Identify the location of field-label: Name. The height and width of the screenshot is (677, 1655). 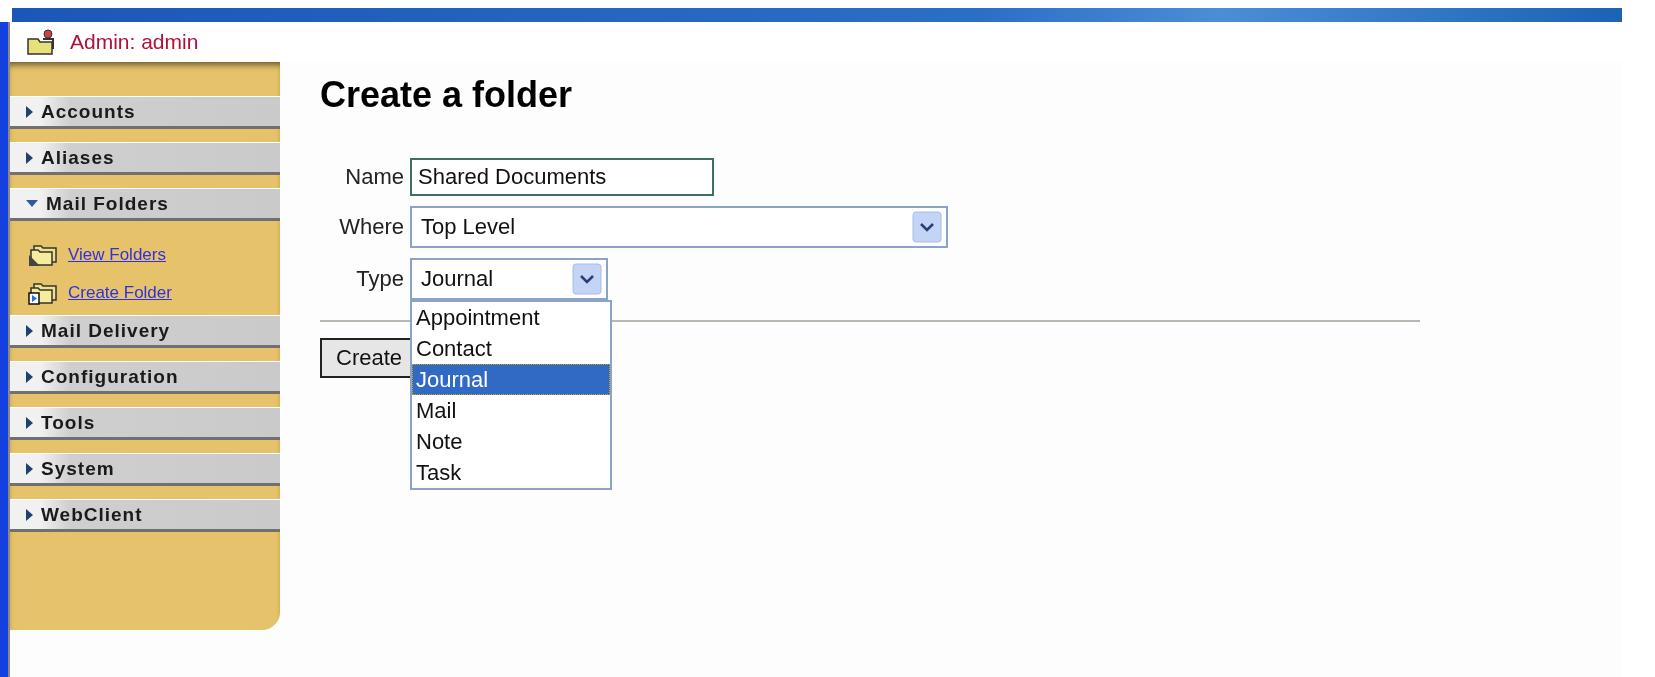
(374, 177).